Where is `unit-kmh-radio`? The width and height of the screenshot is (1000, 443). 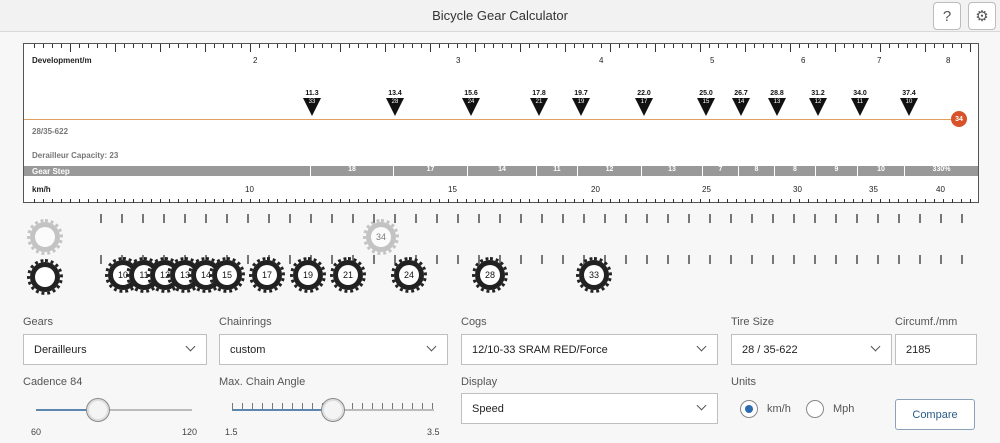 unit-kmh-radio is located at coordinates (749, 409).